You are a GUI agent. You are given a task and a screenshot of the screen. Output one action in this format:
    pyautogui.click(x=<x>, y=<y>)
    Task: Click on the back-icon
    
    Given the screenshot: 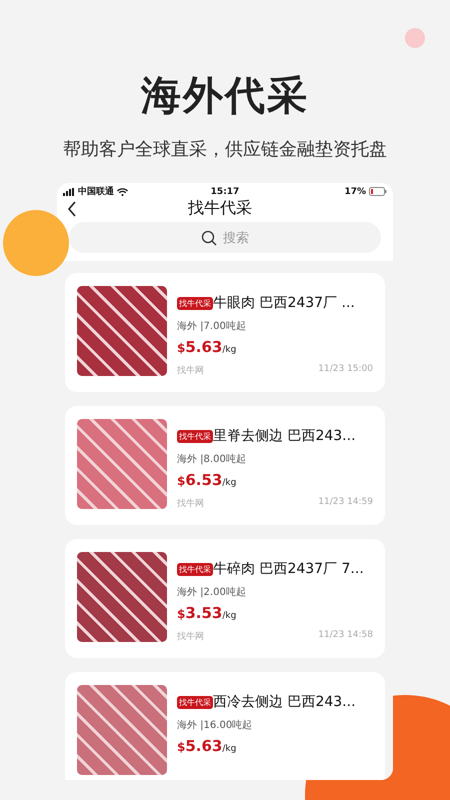 What is the action you would take?
    pyautogui.click(x=72, y=208)
    